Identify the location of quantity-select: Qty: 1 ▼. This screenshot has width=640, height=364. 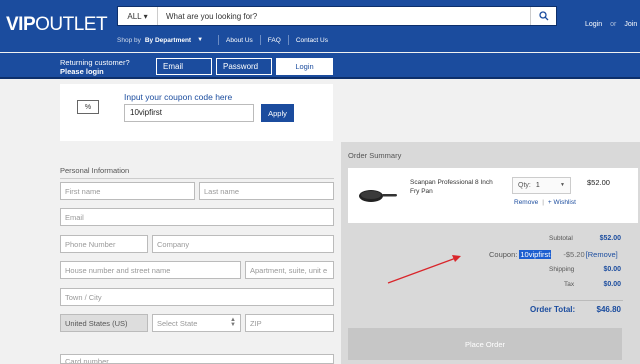
(541, 185).